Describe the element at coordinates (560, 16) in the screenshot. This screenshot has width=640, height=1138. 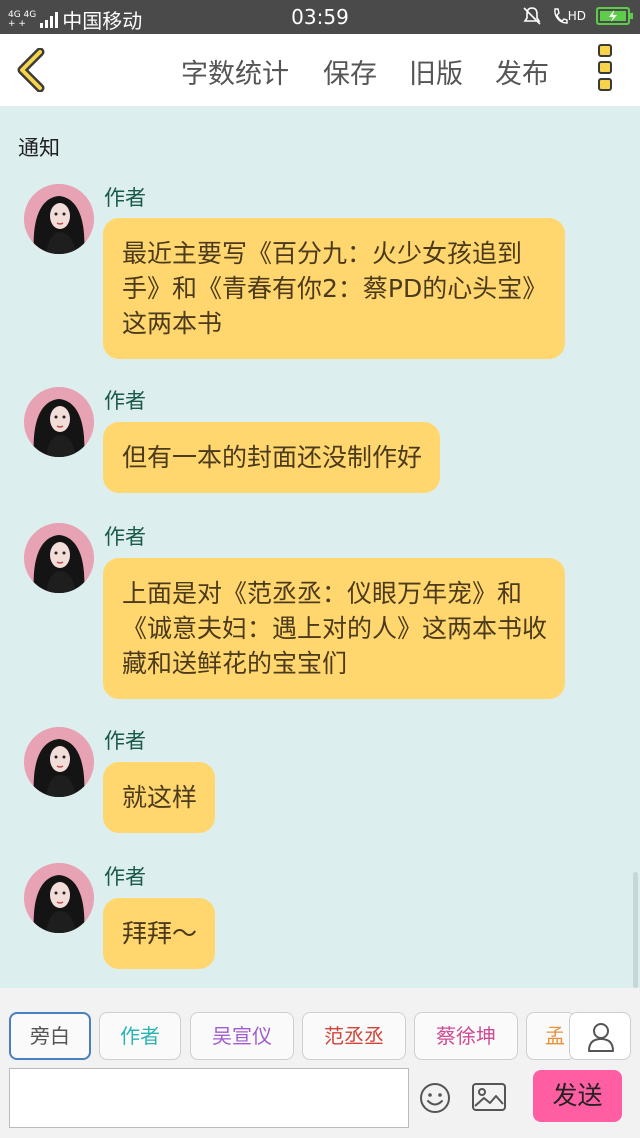
I see `hd-call-icon` at that location.